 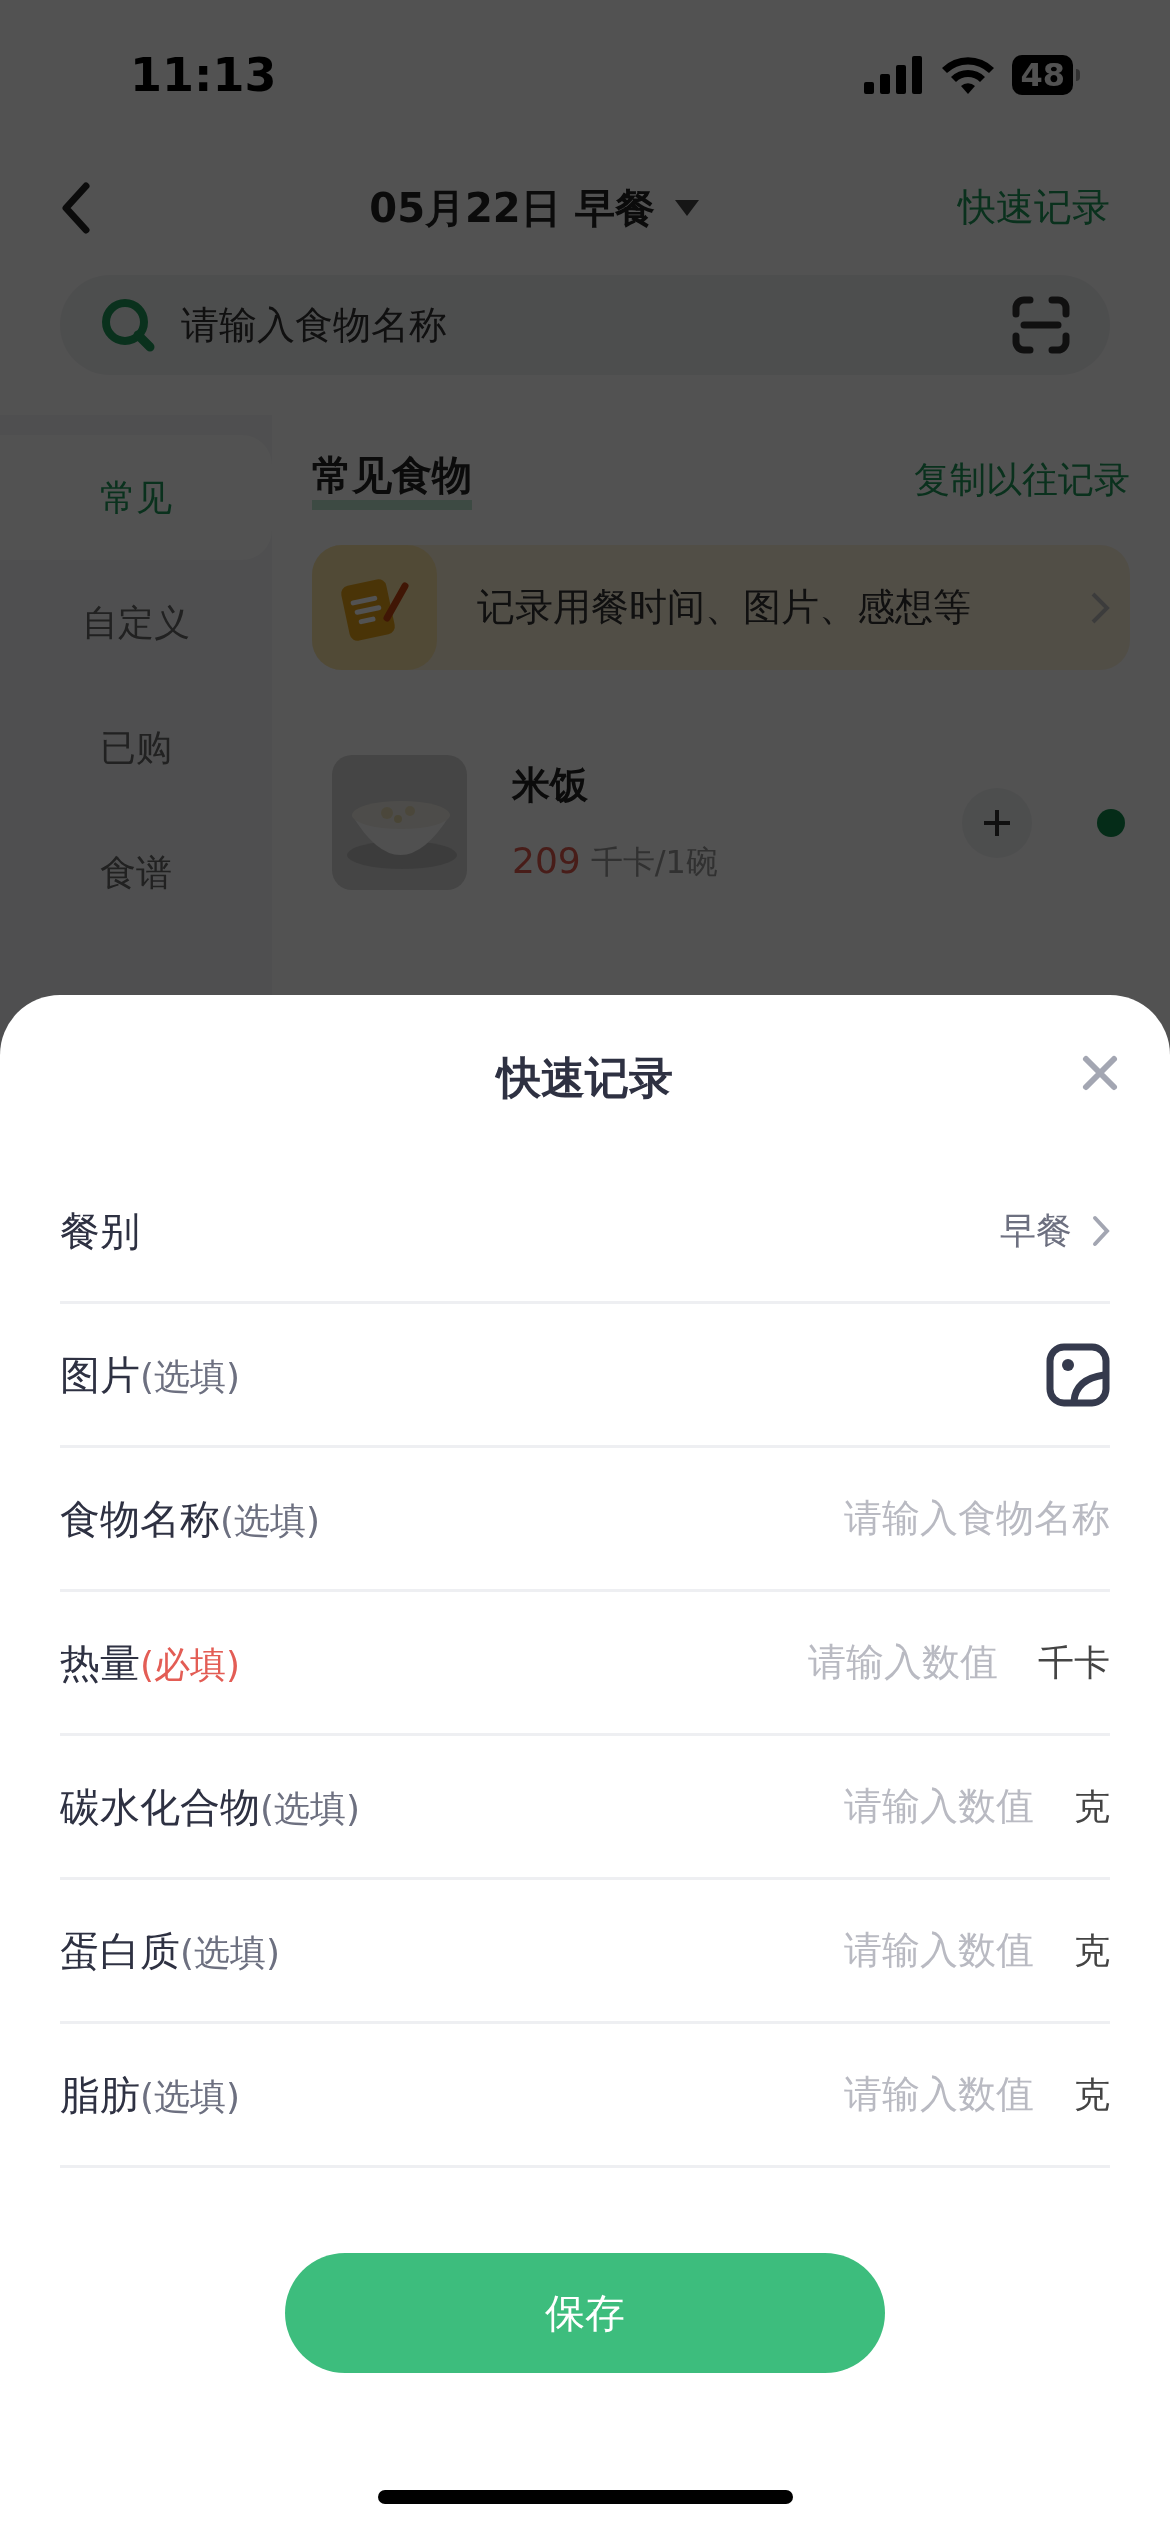 I want to click on search-bar: 请输入食物名称, so click(x=585, y=325).